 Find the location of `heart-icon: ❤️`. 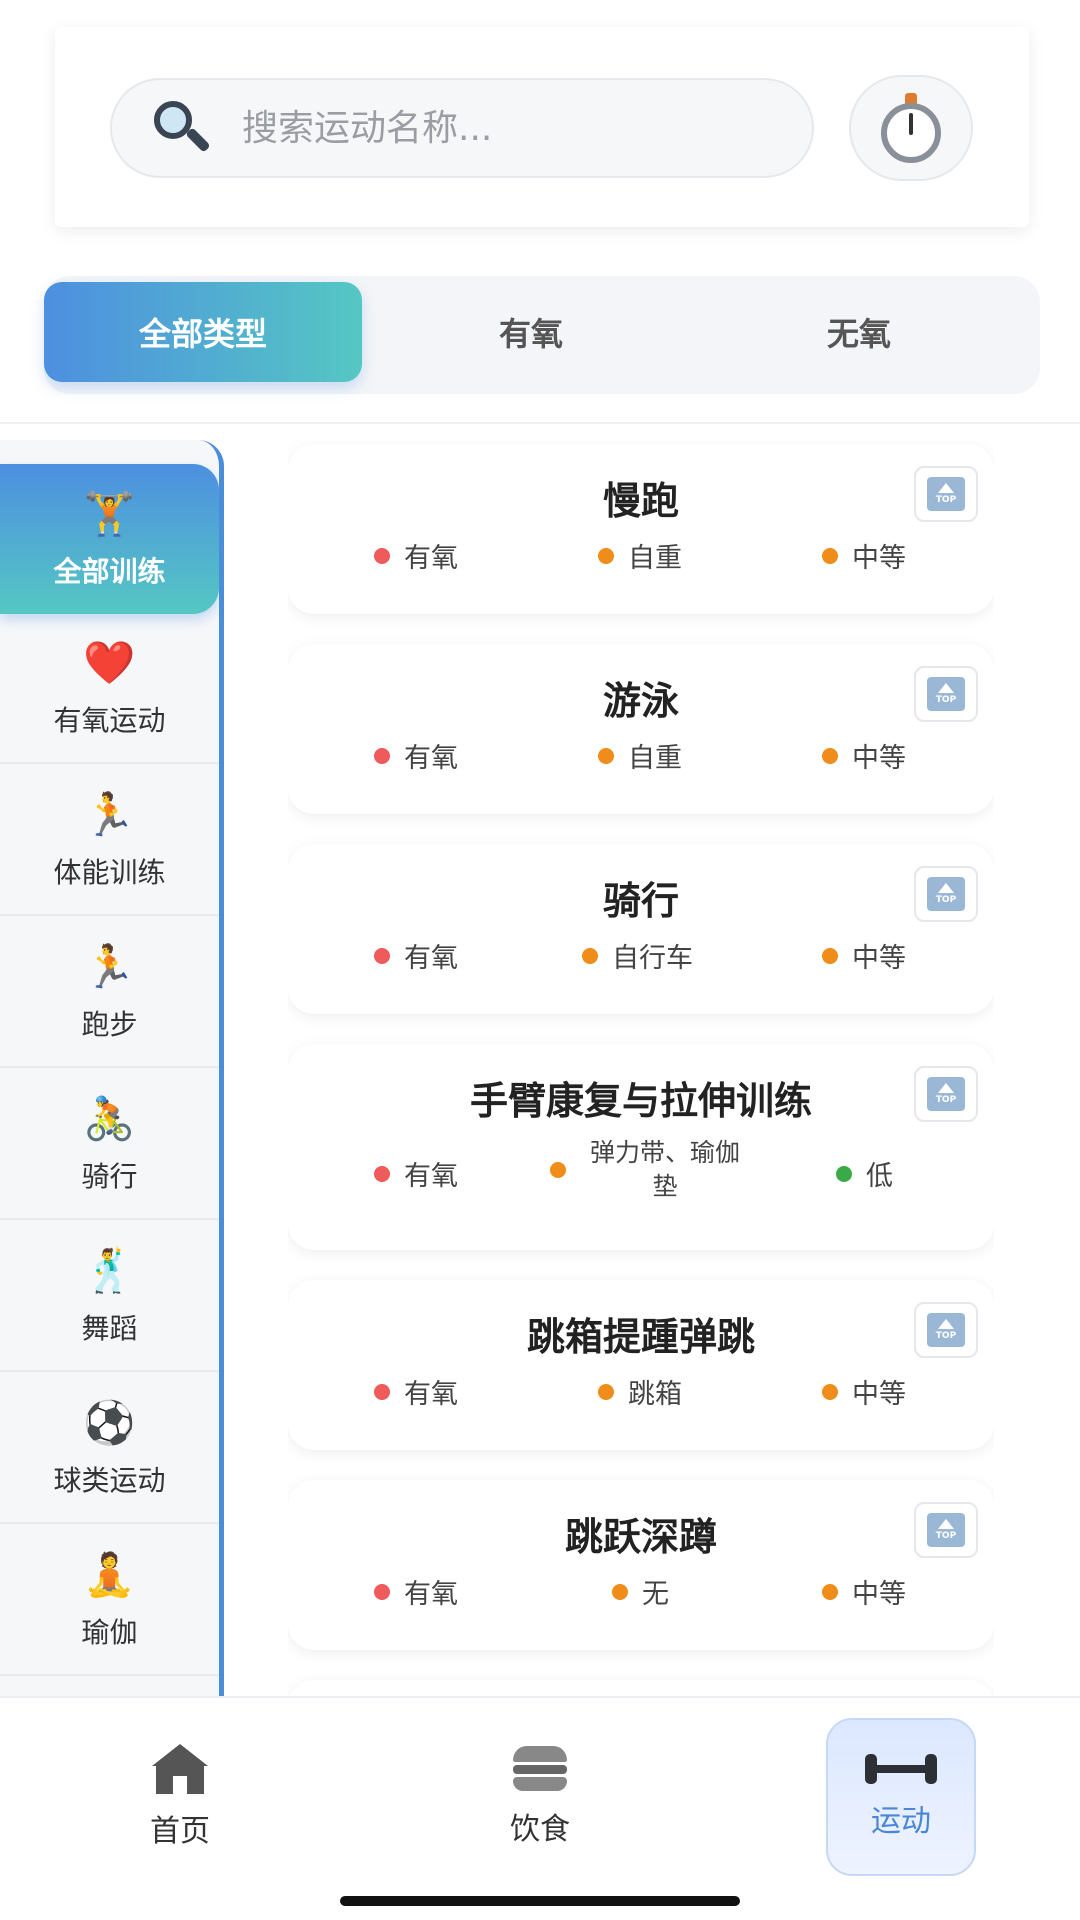

heart-icon: ❤️ is located at coordinates (109, 662).